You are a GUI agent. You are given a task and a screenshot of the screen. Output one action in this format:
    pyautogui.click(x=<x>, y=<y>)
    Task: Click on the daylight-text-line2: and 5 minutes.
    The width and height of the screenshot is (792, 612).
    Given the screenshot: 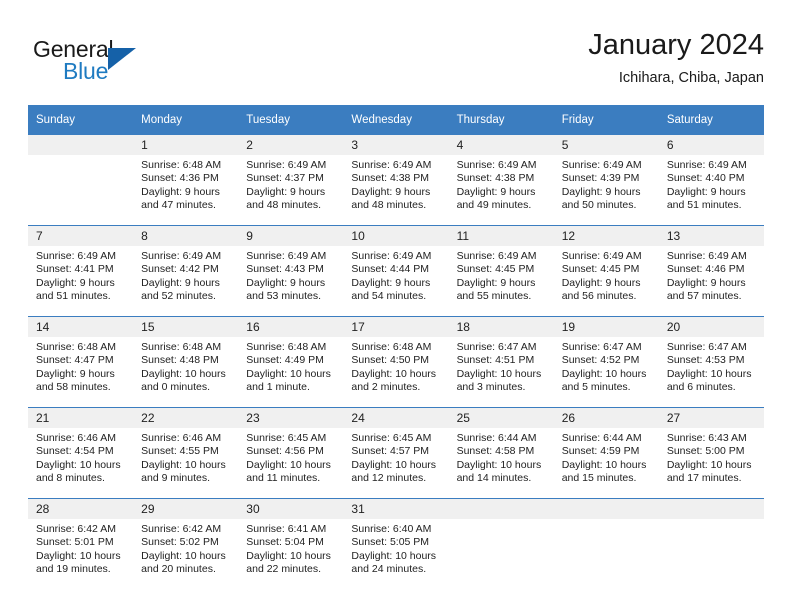 What is the action you would take?
    pyautogui.click(x=596, y=387)
    